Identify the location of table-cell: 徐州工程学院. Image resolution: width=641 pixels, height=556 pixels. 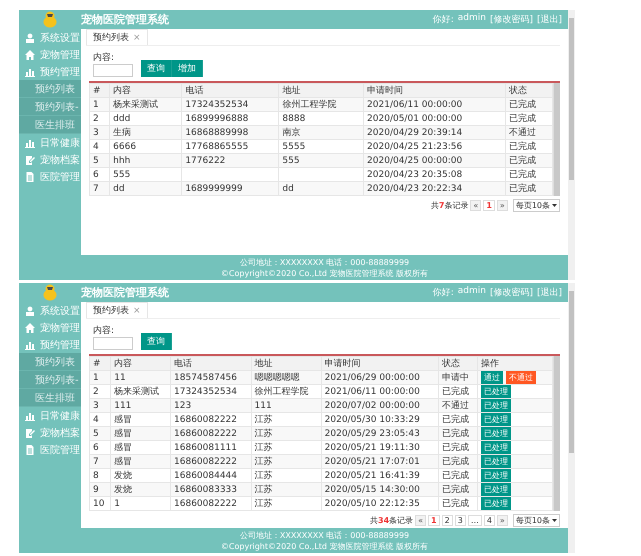
(321, 105).